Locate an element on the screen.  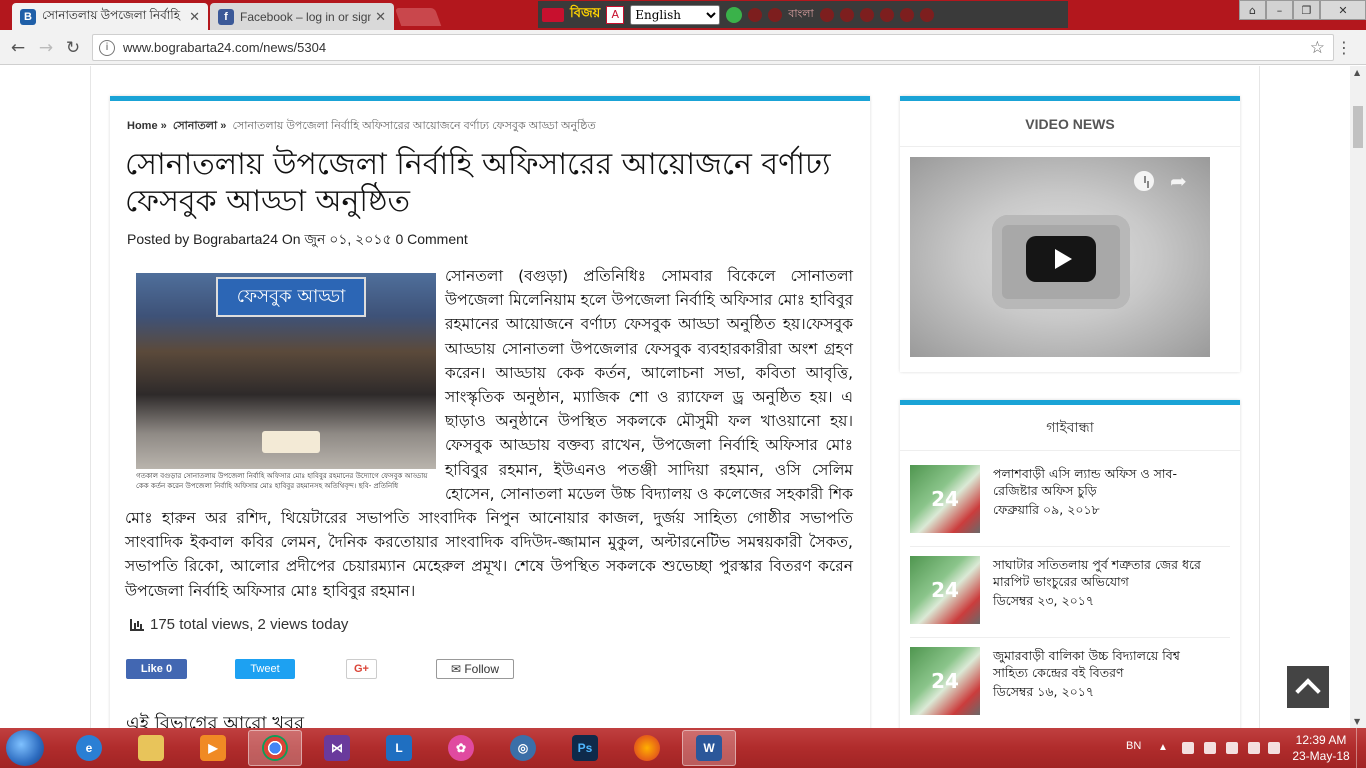
tab-facebook: f Facebook – log in or sign ✕ is located at coordinates (302, 16).